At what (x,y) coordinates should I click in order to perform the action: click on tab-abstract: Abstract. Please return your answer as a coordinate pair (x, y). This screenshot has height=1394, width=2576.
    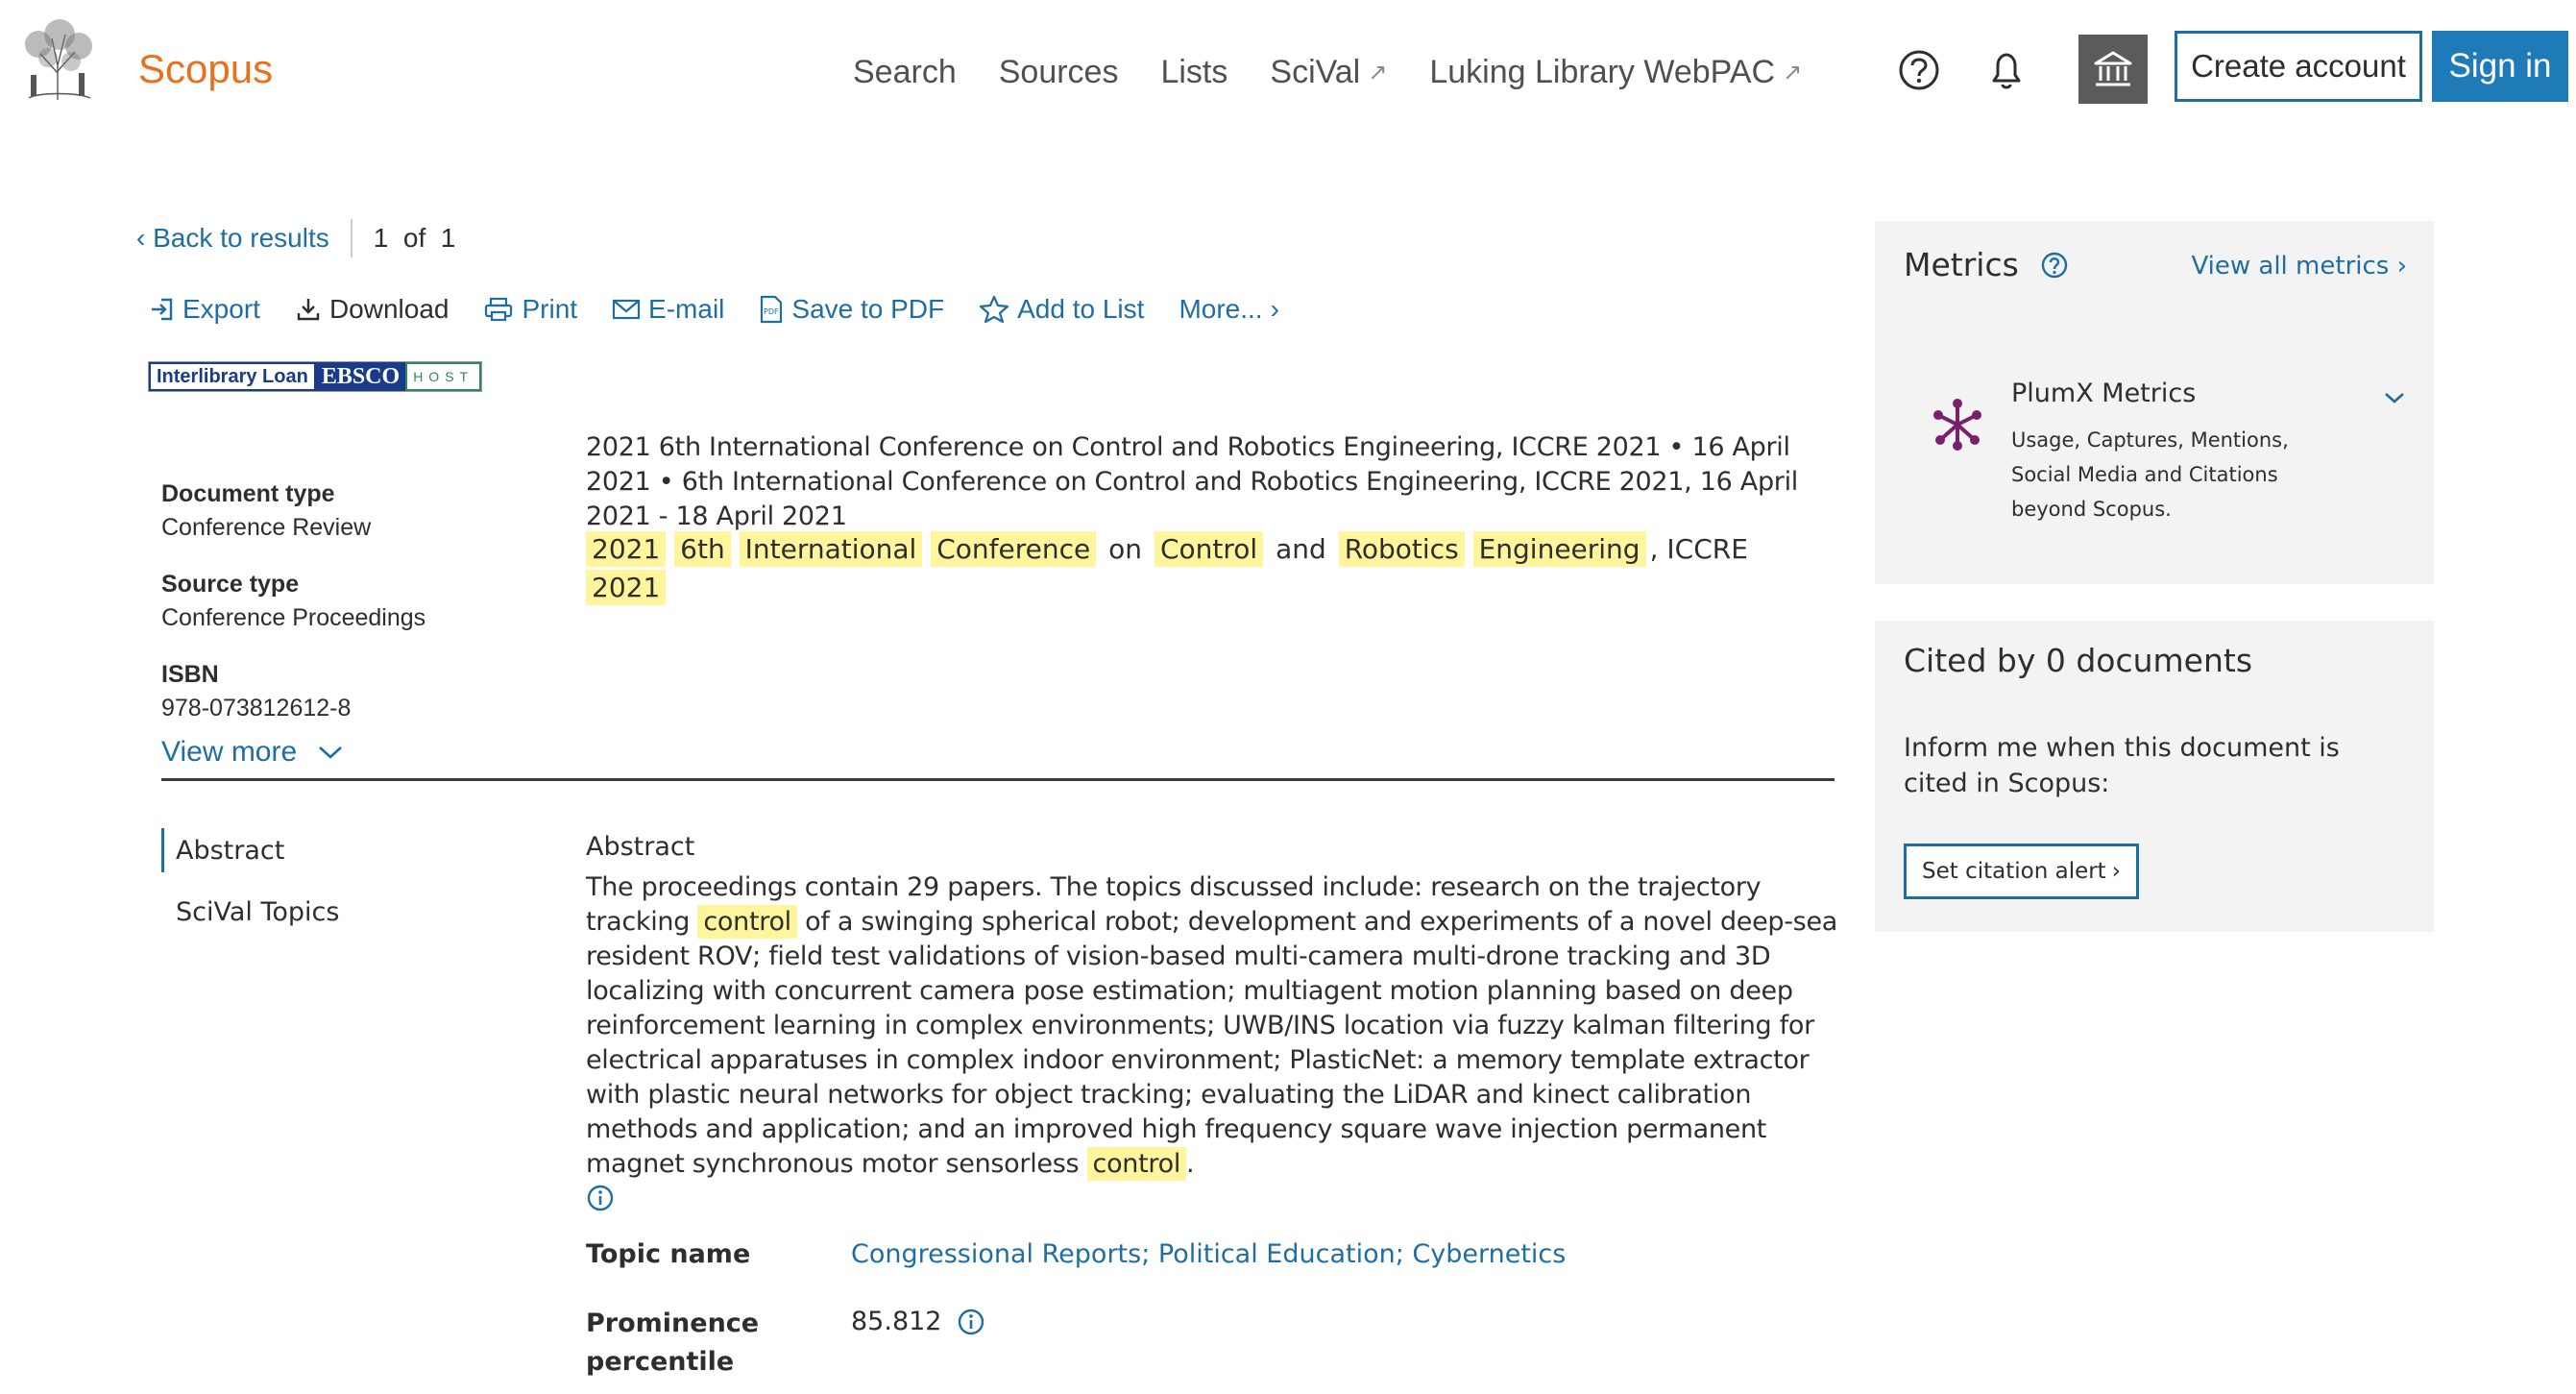
    Looking at the image, I should click on (250, 850).